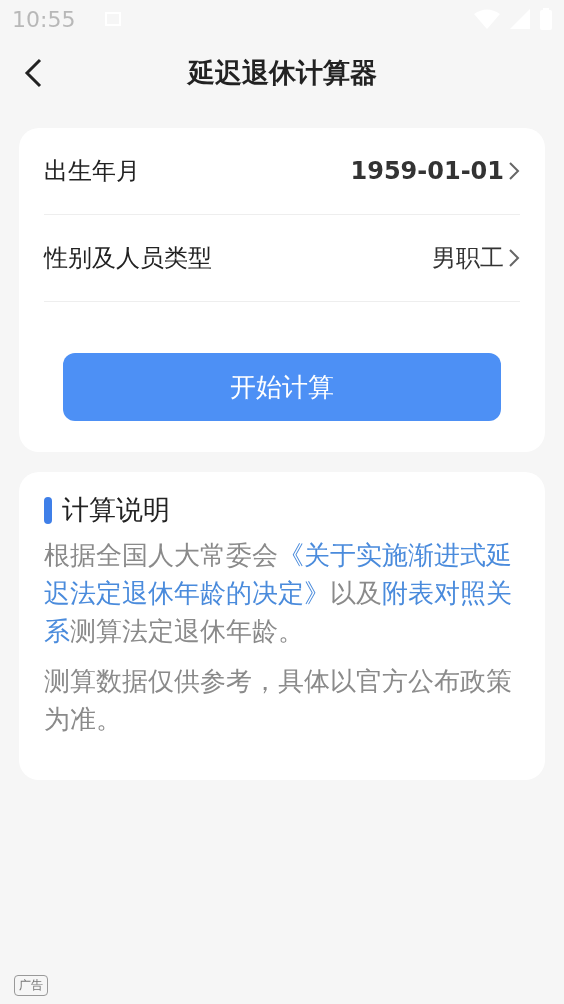  Describe the element at coordinates (468, 258) in the screenshot. I see `field-value: 男职工` at that location.